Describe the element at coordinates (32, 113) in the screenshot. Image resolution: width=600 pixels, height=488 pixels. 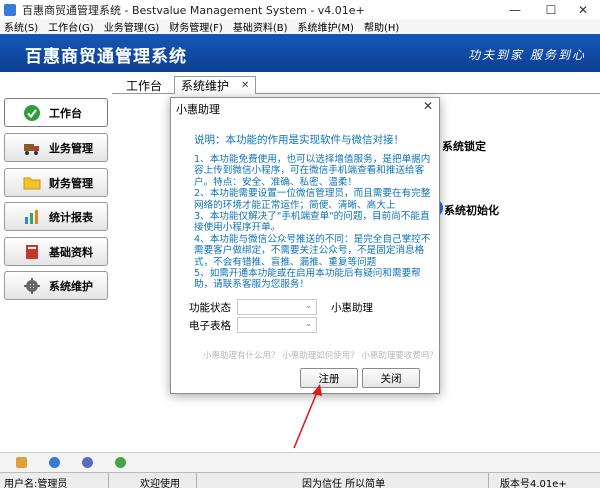
I see `check-icon` at that location.